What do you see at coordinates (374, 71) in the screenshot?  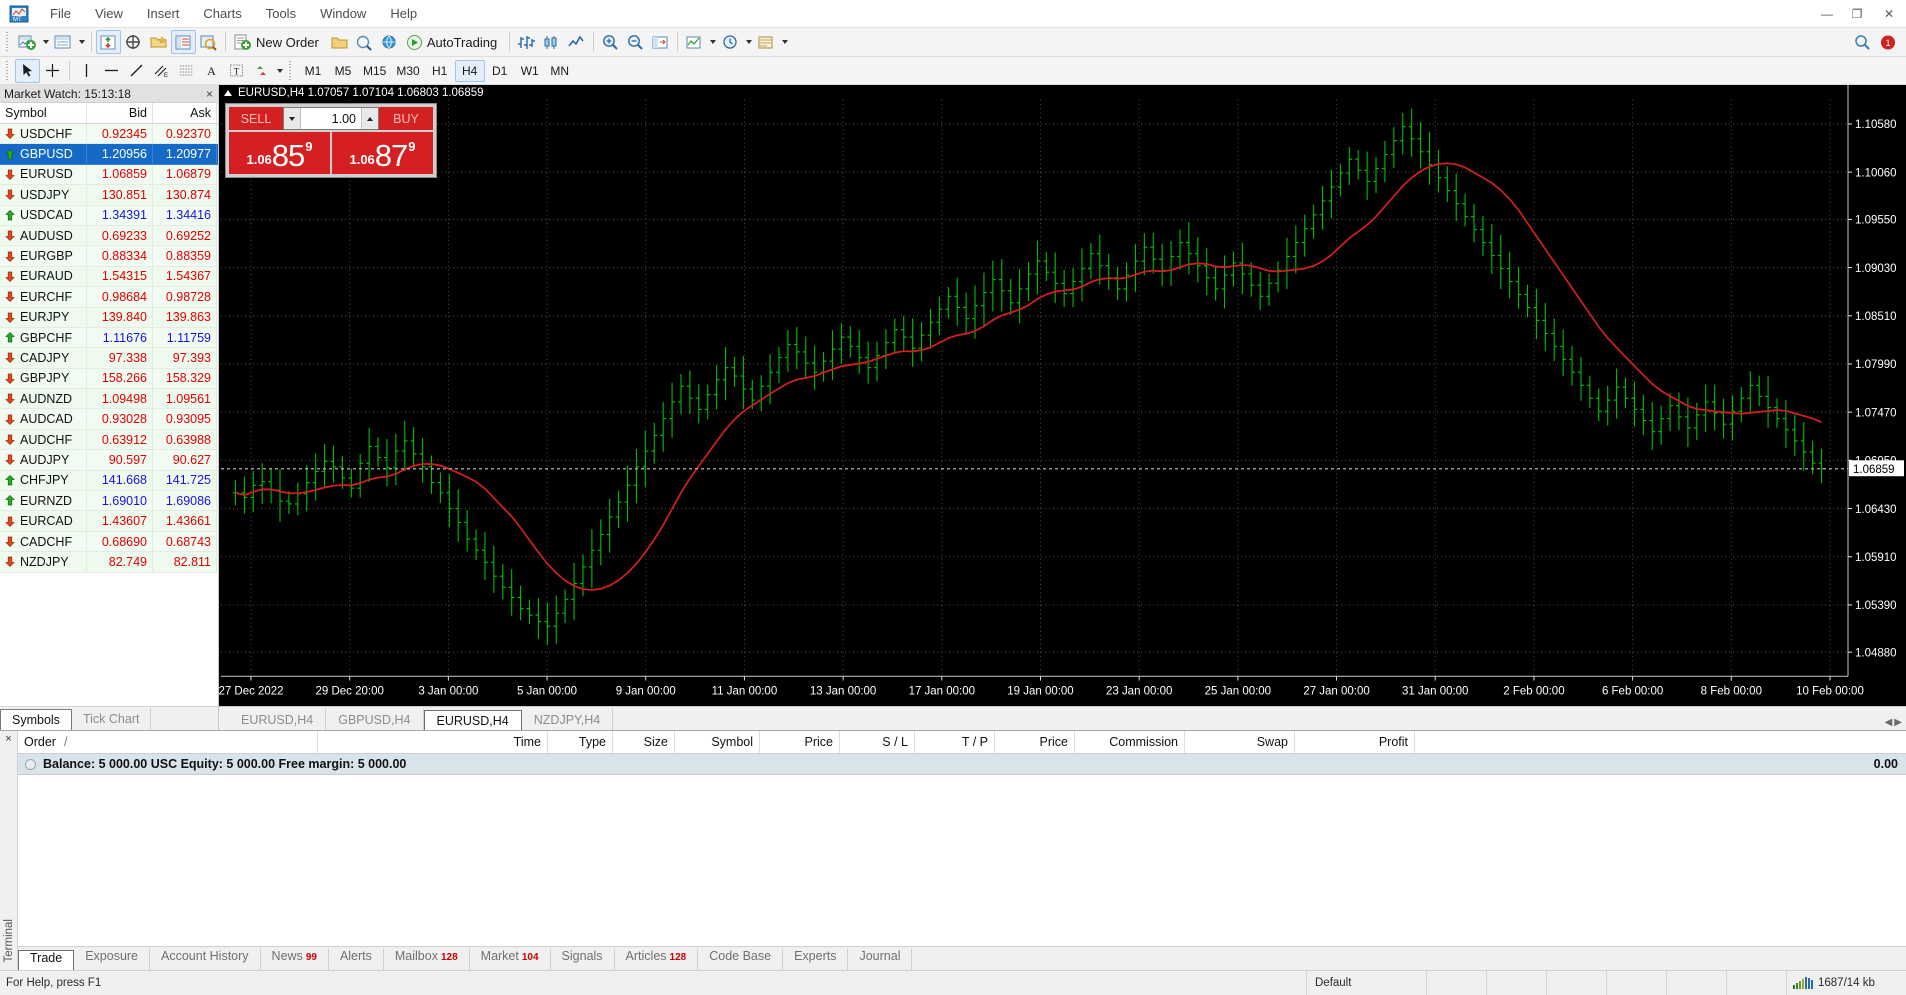 I see `timeframe-m15: M15` at bounding box center [374, 71].